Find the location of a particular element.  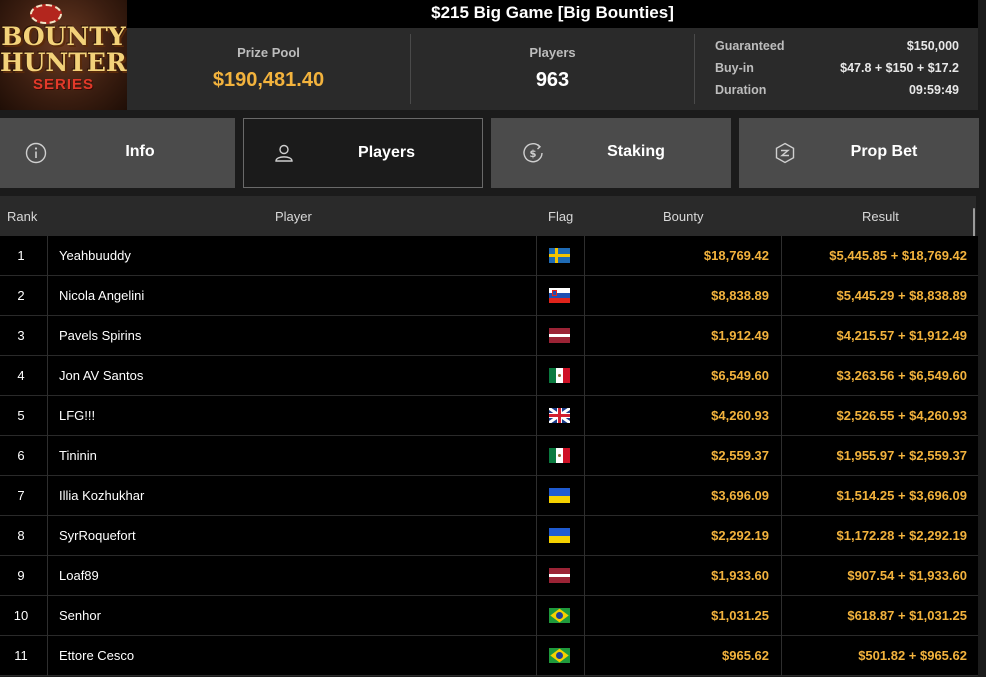

column-bounty: Bounty is located at coordinates (683, 216).